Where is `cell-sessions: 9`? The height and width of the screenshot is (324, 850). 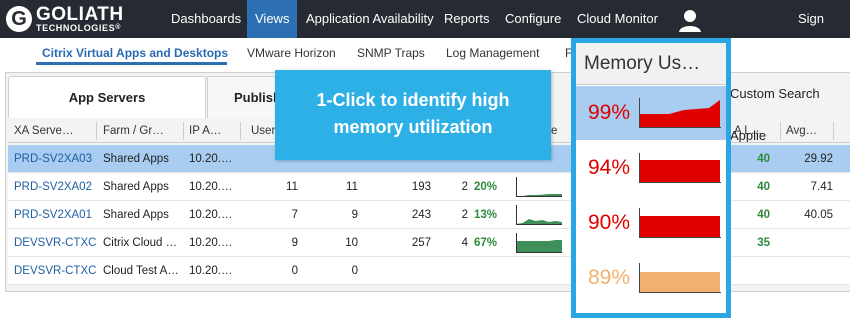
cell-sessions: 9 is located at coordinates (354, 215).